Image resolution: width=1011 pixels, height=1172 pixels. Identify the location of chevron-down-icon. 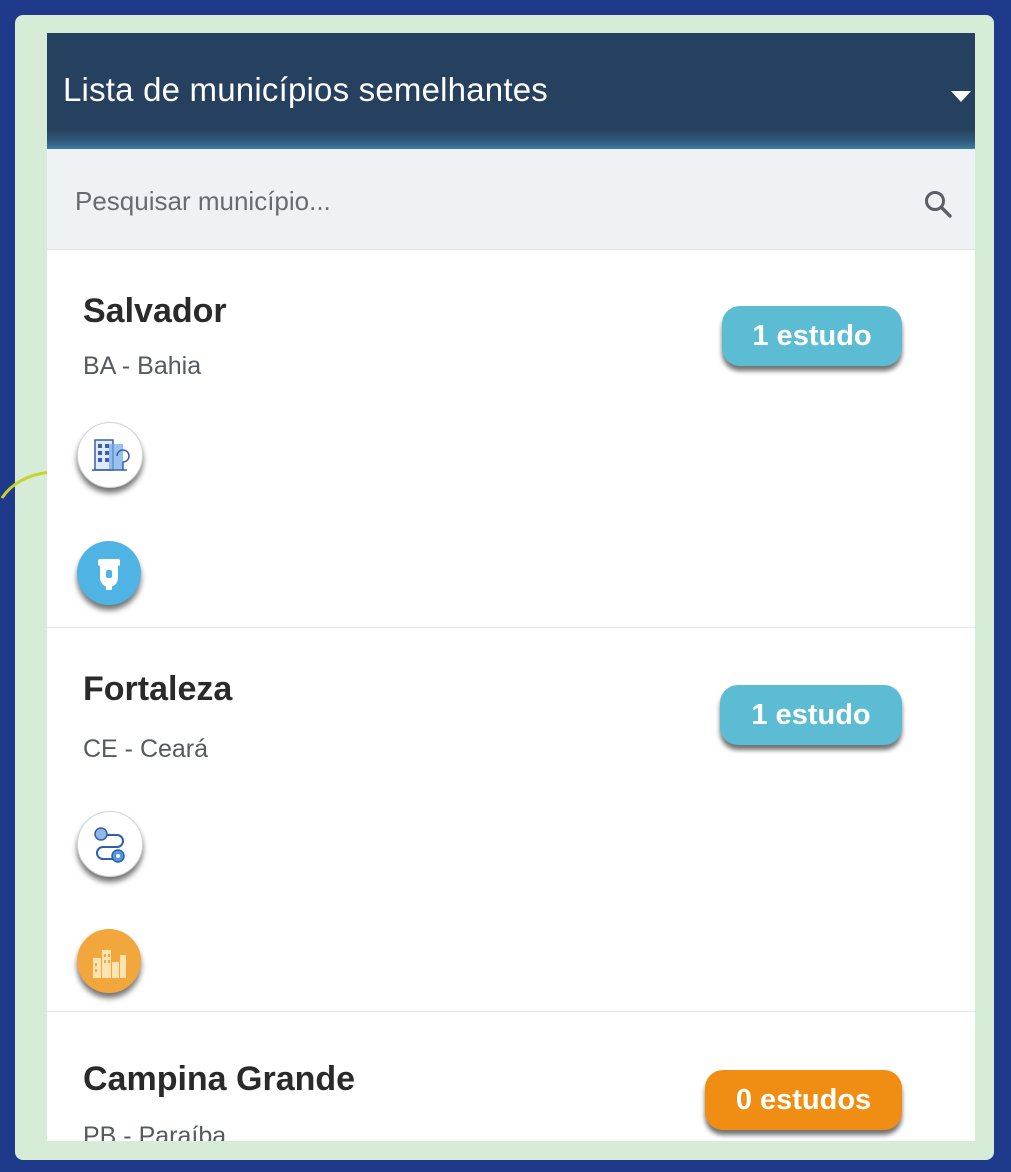
(961, 96).